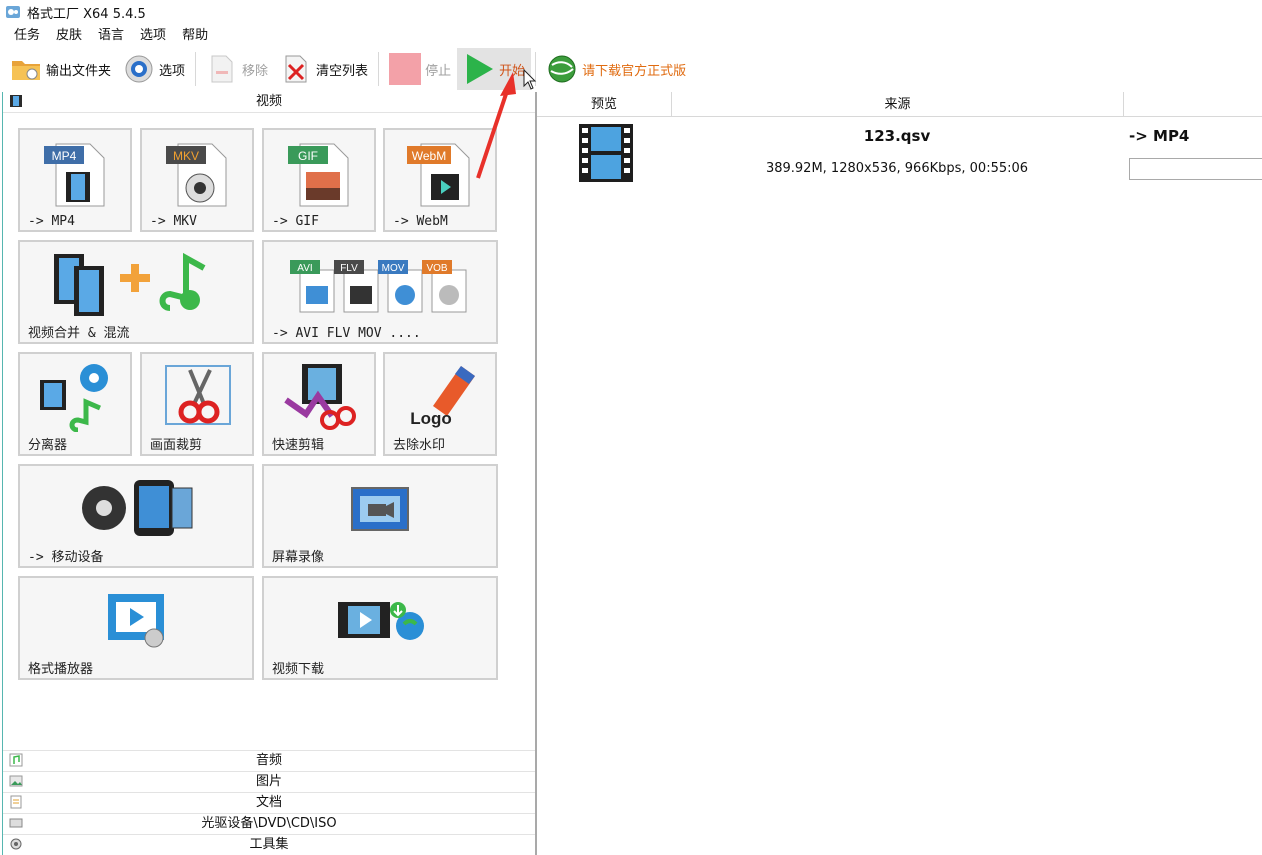  I want to click on disc-drive-icon, so click(16, 823).